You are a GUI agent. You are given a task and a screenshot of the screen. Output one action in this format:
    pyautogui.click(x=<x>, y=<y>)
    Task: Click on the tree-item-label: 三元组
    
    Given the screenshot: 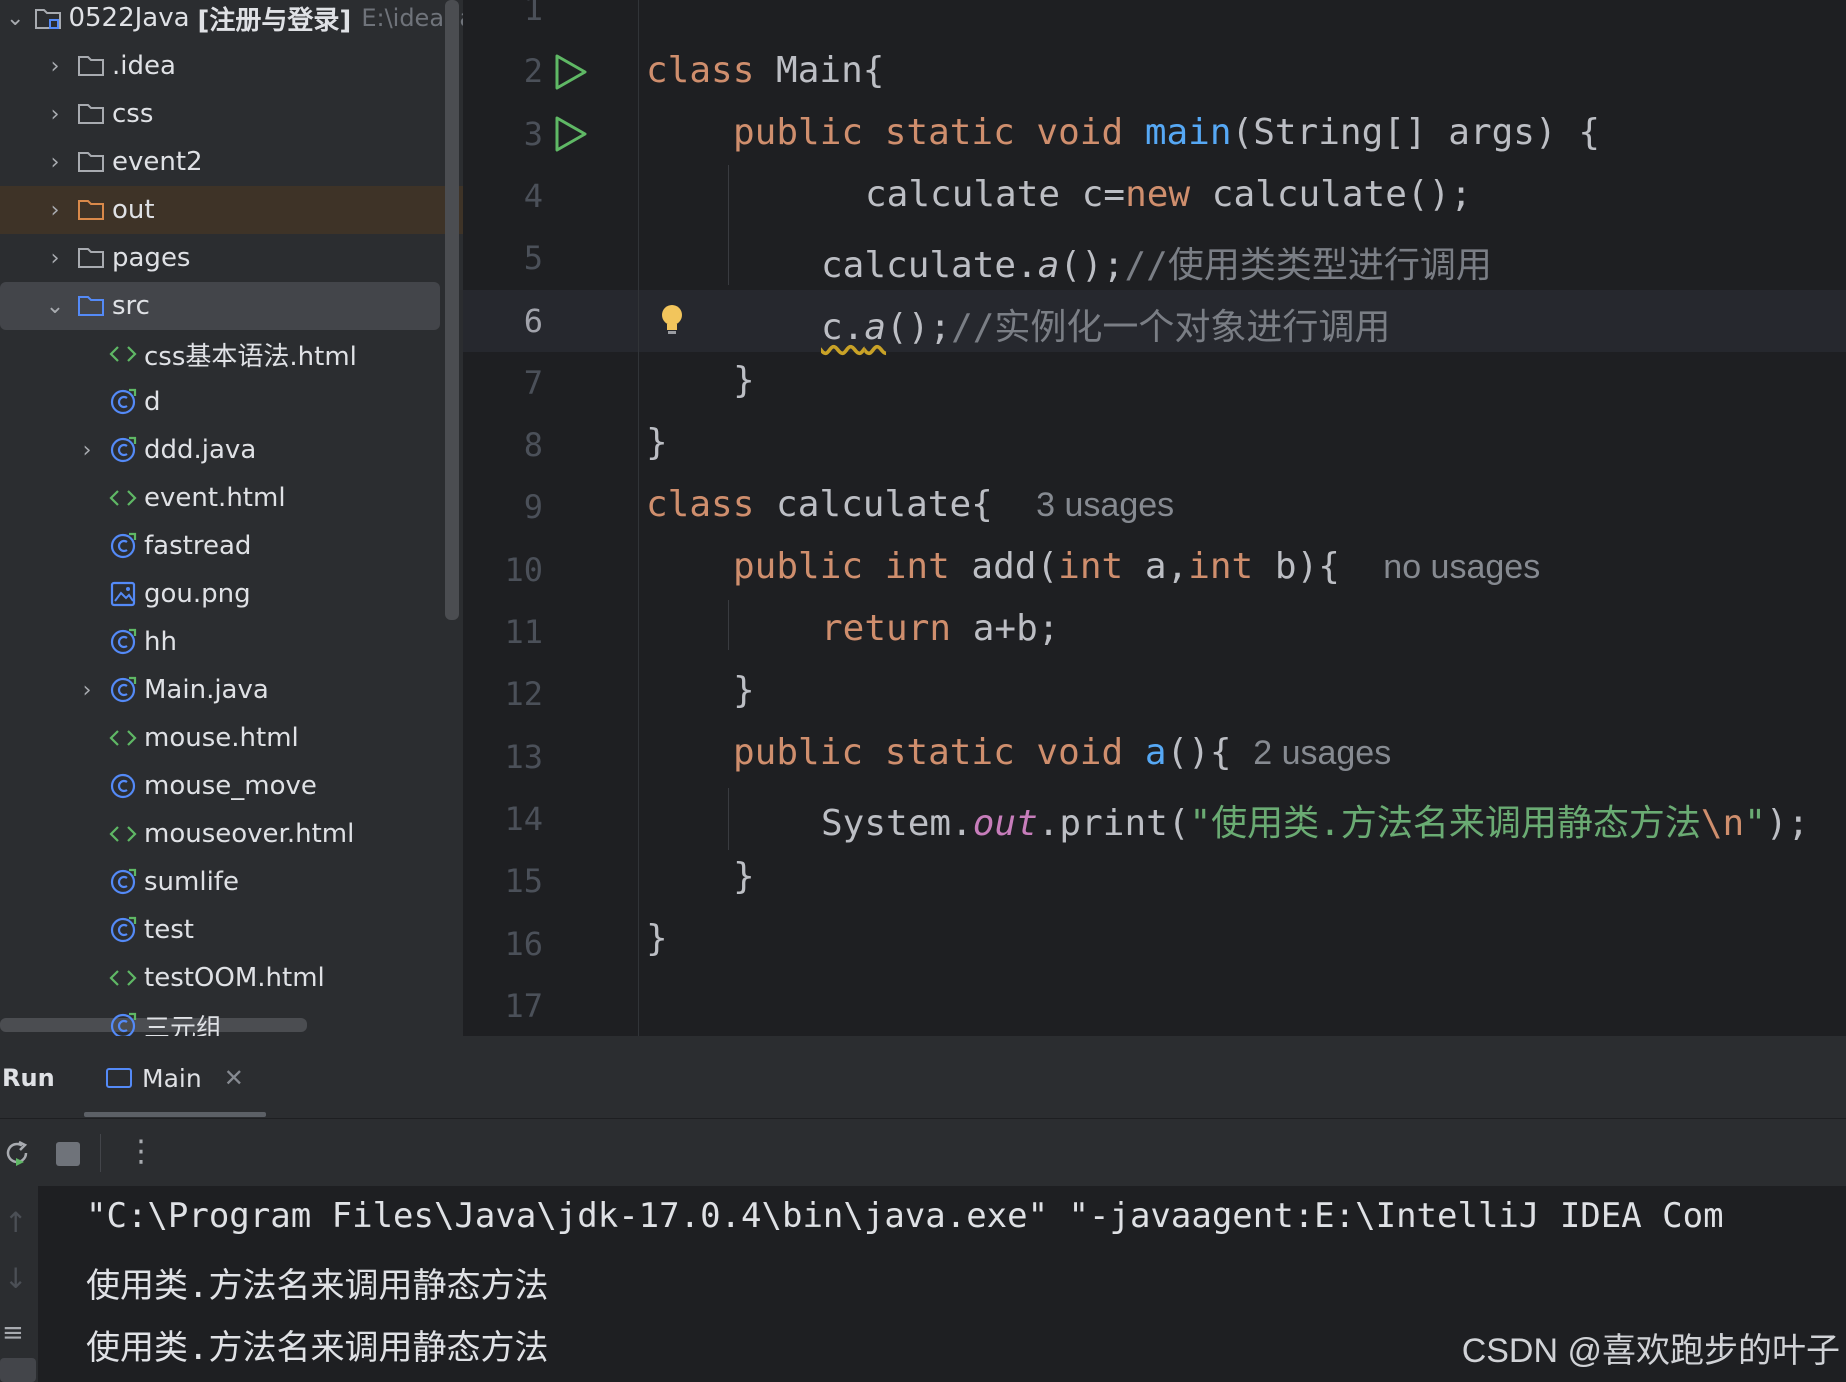 What is the action you would take?
    pyautogui.click(x=183, y=1025)
    